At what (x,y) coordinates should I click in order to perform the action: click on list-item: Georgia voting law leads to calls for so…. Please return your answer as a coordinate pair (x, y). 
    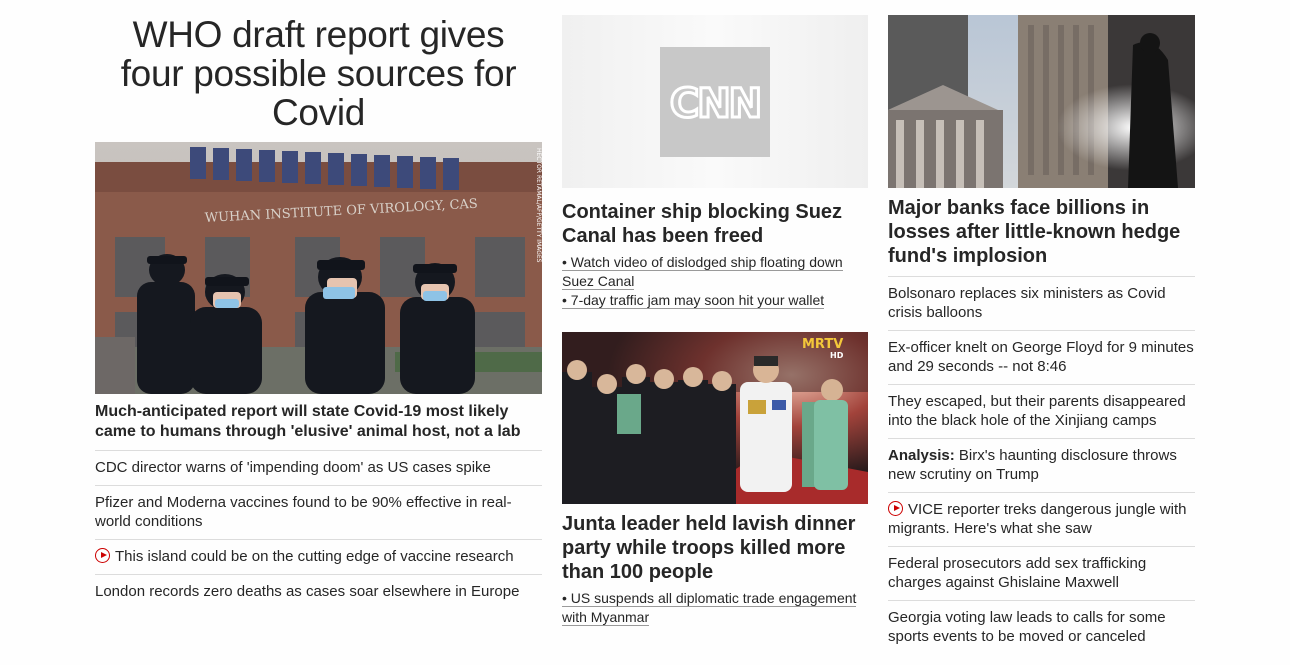
    Looking at the image, I should click on (1041, 627).